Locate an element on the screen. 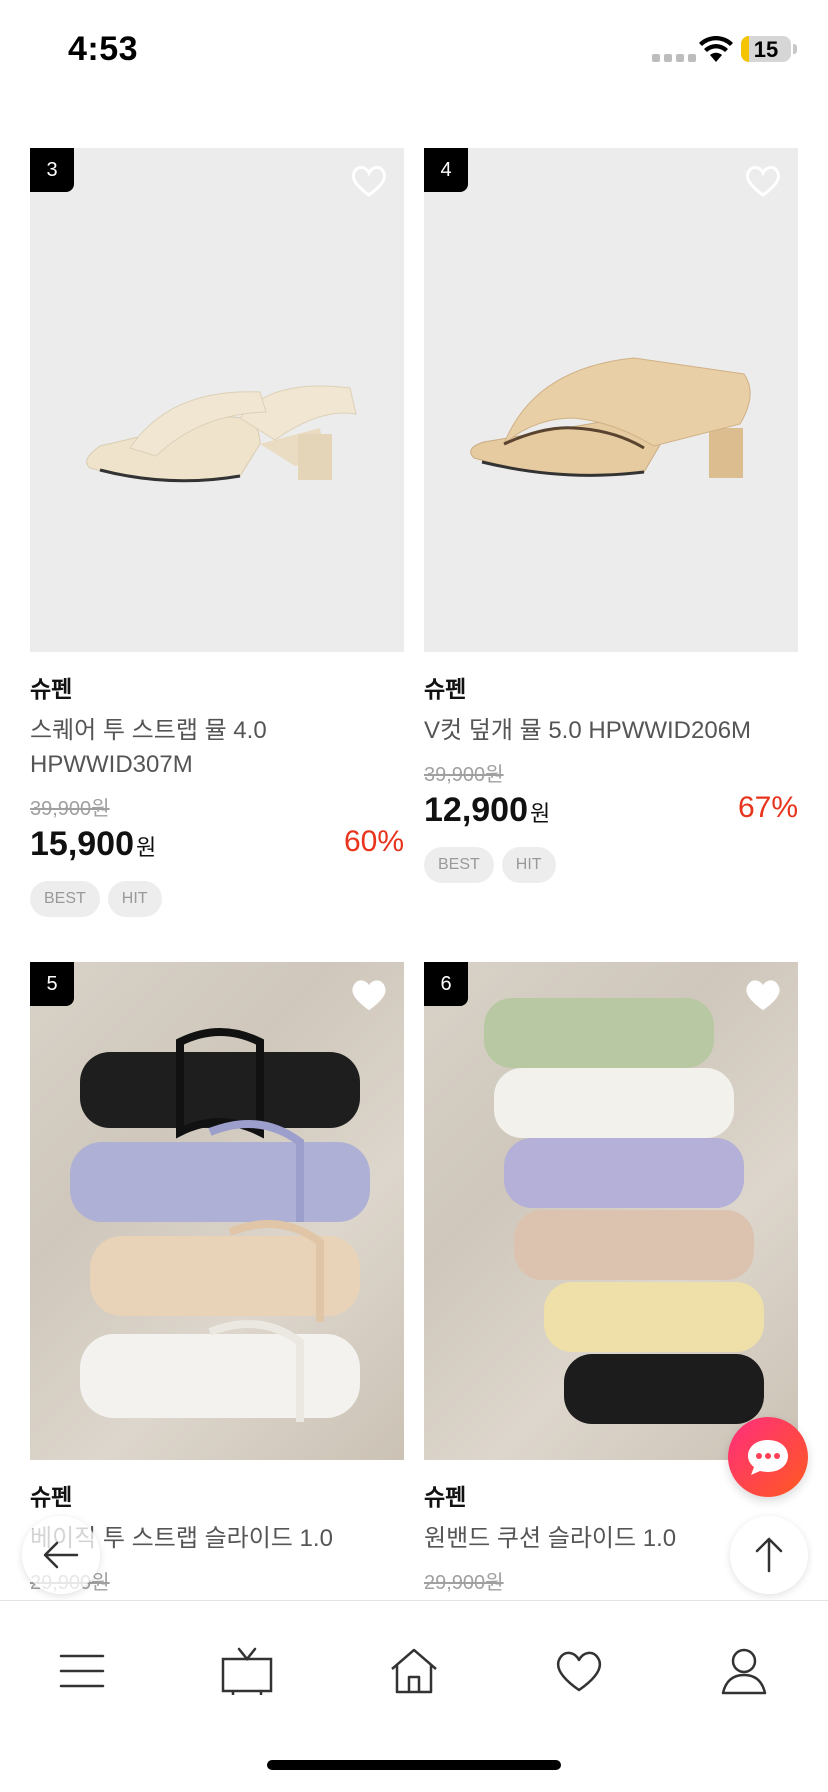 This screenshot has height=1792, width=828. status-time: 4:53 is located at coordinates (103, 49).